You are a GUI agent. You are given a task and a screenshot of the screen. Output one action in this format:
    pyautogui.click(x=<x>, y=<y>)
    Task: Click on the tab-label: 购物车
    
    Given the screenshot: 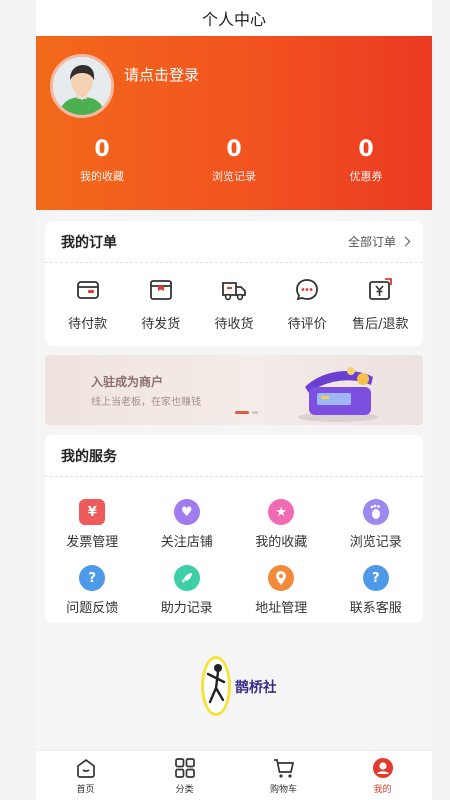 What is the action you would take?
    pyautogui.click(x=283, y=789)
    